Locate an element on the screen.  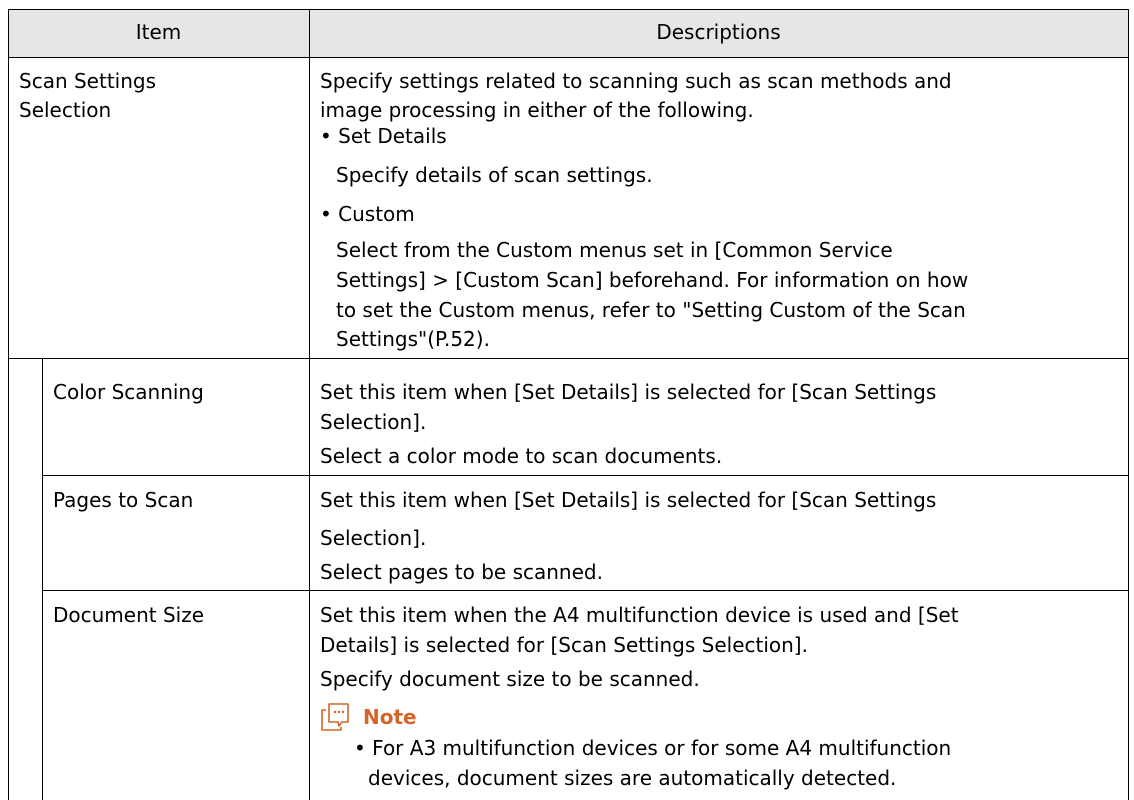
column-divider is located at coordinates (309, 404).